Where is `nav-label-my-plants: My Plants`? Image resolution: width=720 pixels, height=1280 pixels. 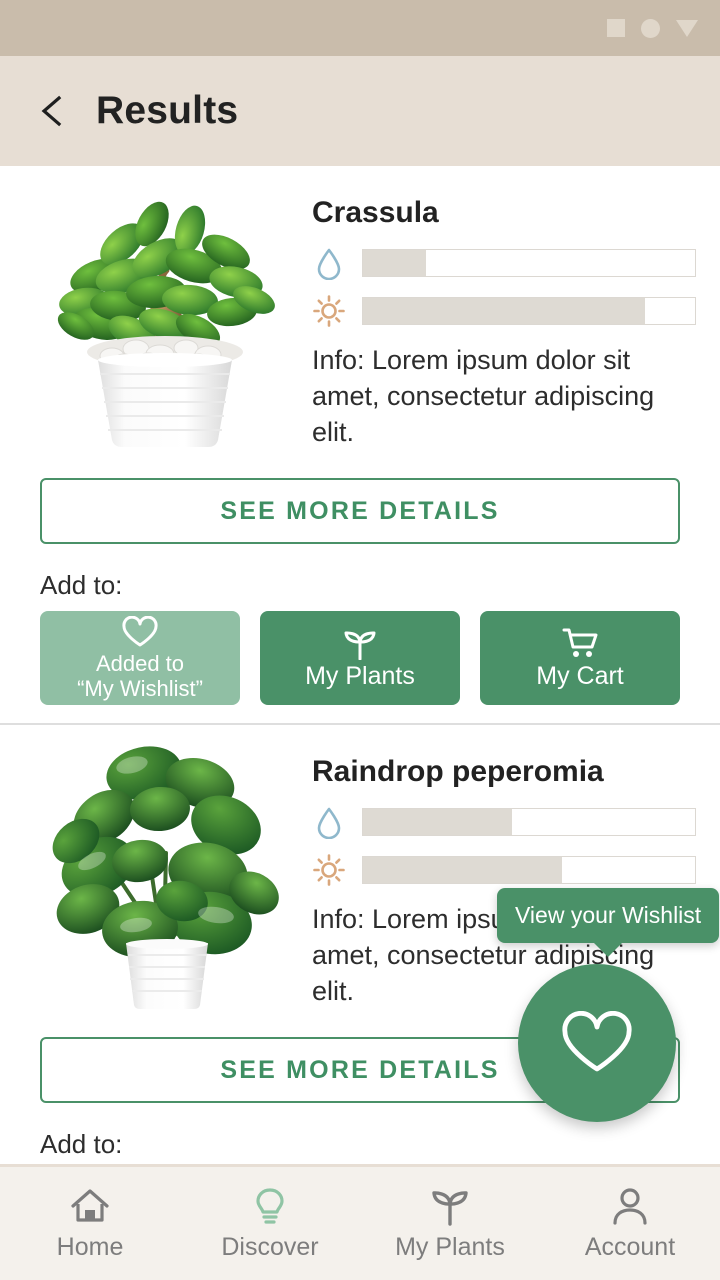 nav-label-my-plants: My Plants is located at coordinates (450, 1246).